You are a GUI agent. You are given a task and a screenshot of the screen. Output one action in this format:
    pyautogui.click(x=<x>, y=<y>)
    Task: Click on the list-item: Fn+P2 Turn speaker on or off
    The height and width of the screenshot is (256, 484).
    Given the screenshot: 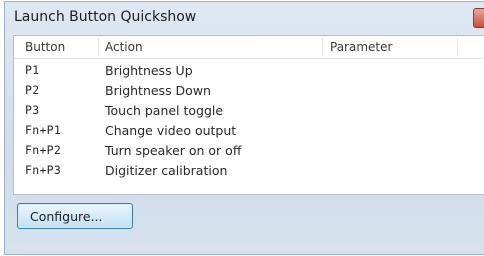 What is the action you would take?
    pyautogui.click(x=249, y=151)
    